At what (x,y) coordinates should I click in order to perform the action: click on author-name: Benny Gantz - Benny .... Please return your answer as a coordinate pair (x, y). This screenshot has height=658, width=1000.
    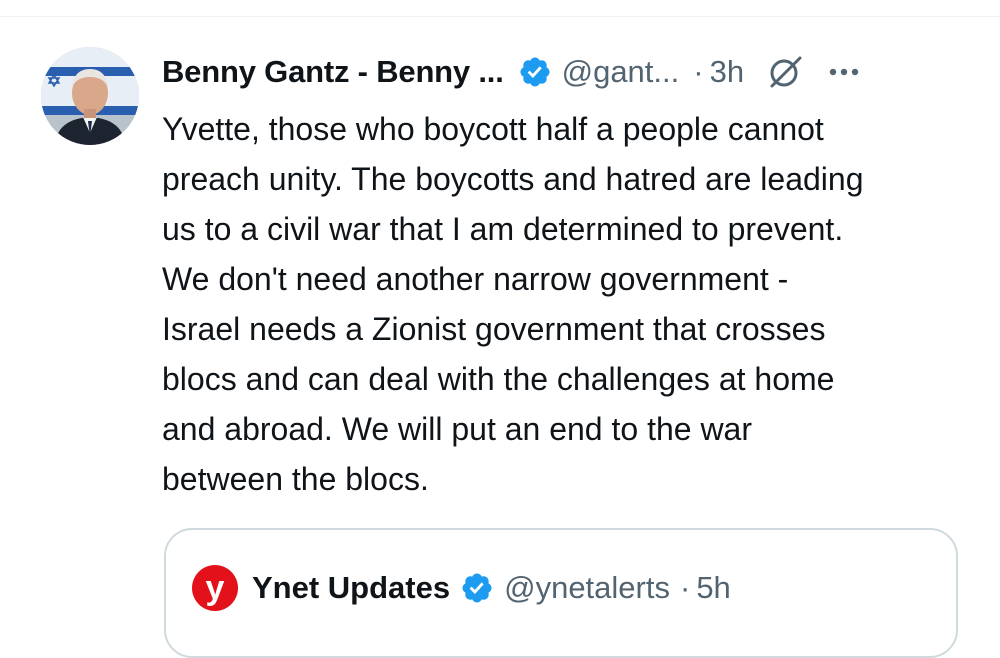
    Looking at the image, I should click on (333, 72).